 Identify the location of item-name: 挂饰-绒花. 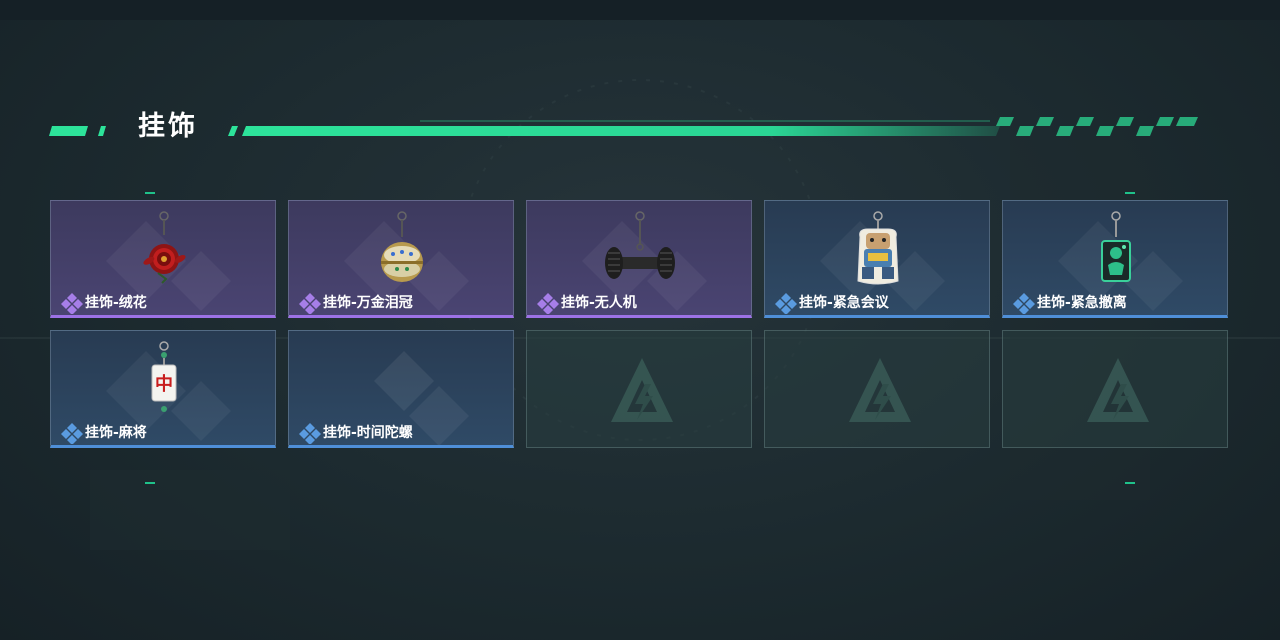
(116, 303).